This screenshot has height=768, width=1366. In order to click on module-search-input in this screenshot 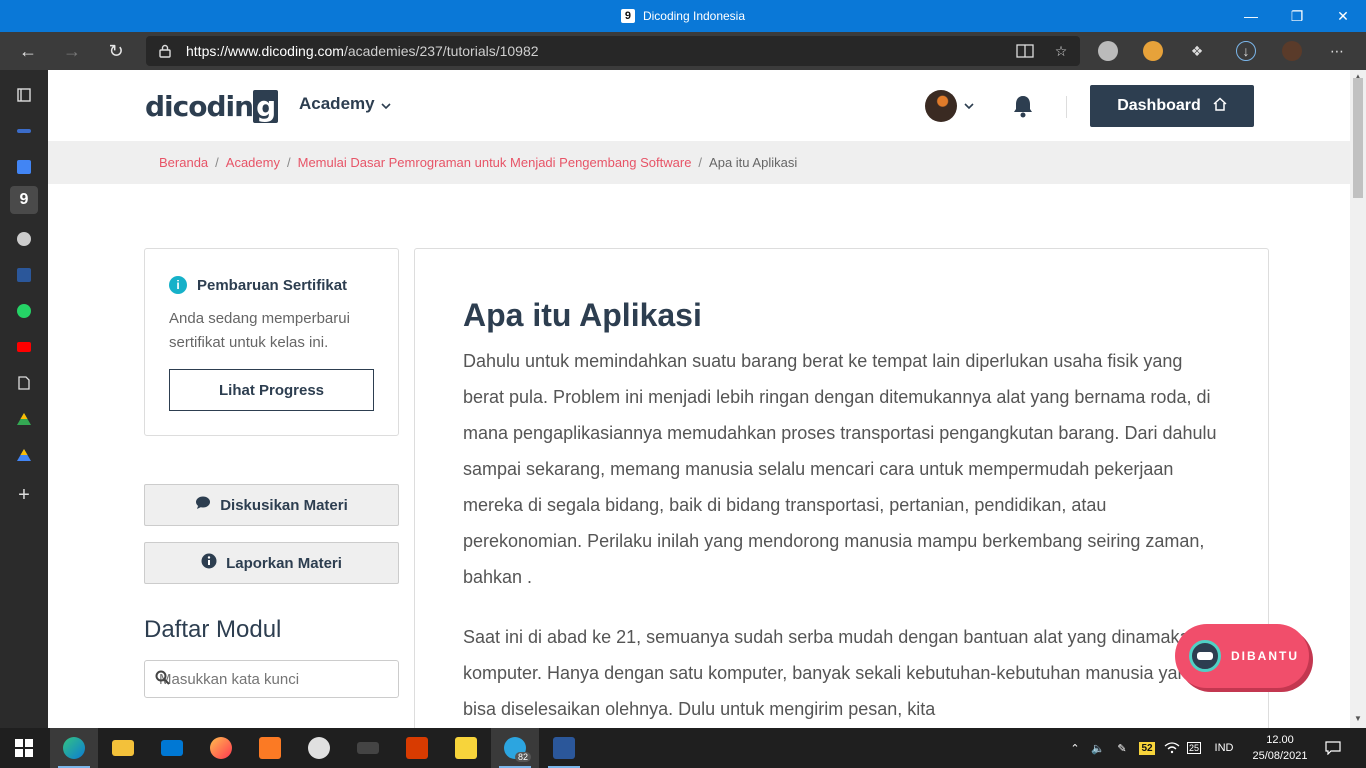, I will do `click(269, 679)`.